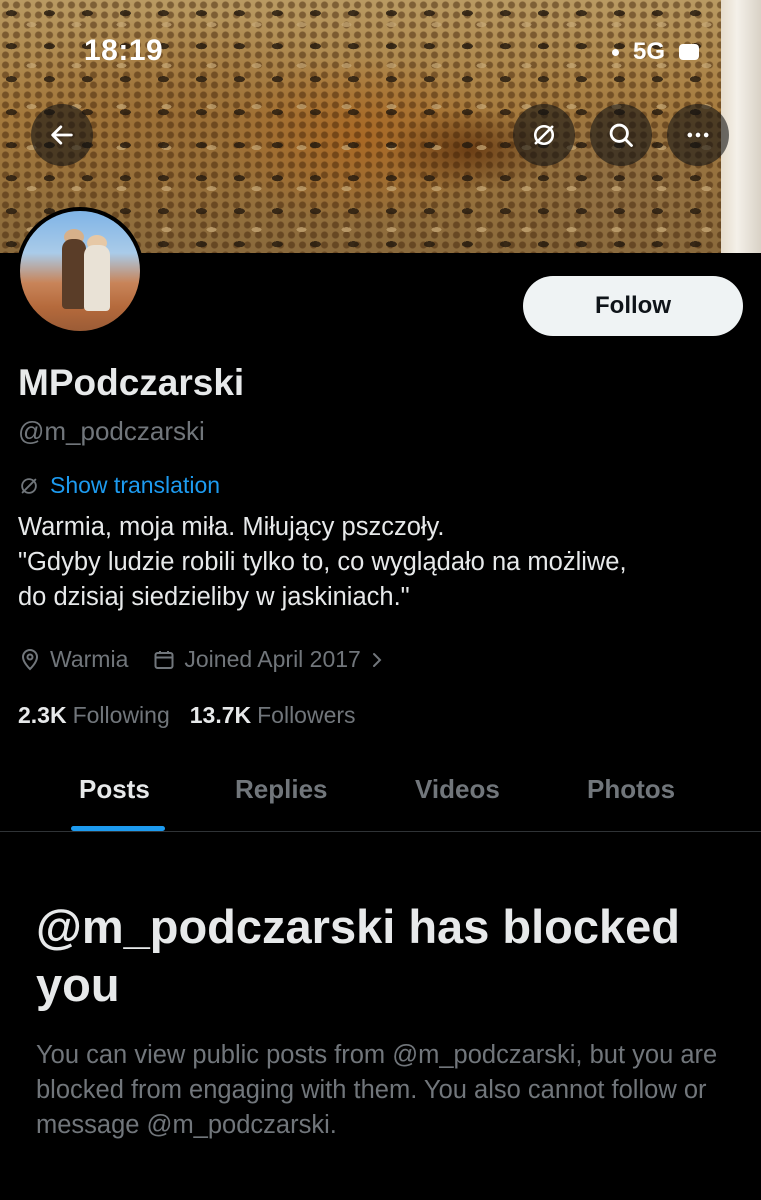 The image size is (761, 1200). What do you see at coordinates (164, 659) in the screenshot?
I see `calendar-icon` at bounding box center [164, 659].